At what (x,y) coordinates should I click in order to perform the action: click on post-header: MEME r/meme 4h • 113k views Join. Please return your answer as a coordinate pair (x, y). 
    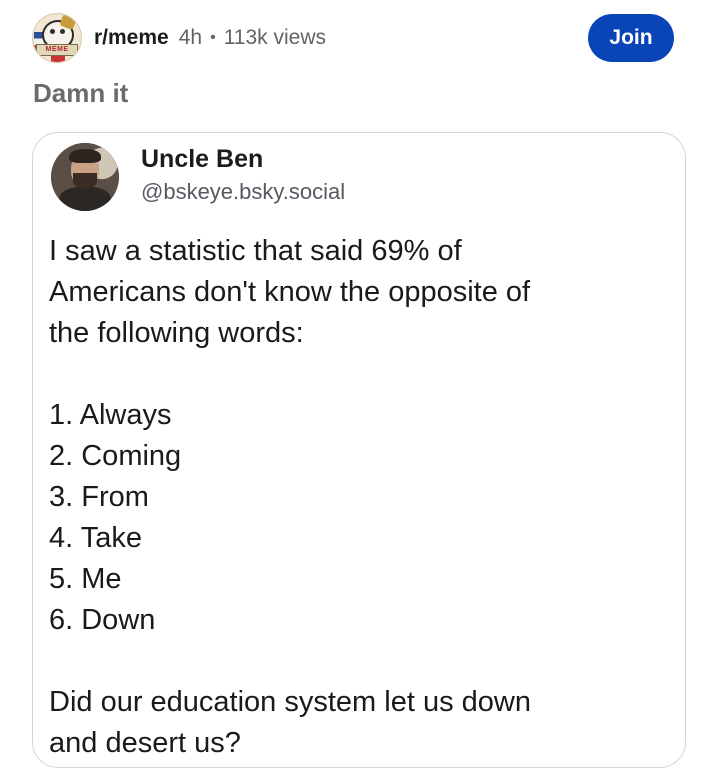
    Looking at the image, I should click on (353, 38).